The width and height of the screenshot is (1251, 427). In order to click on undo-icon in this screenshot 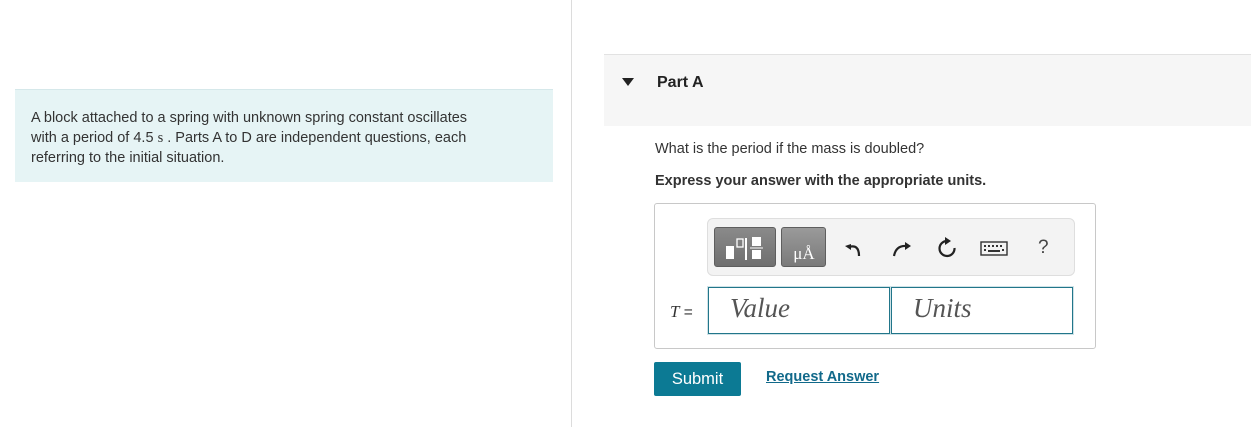, I will do `click(855, 248)`.